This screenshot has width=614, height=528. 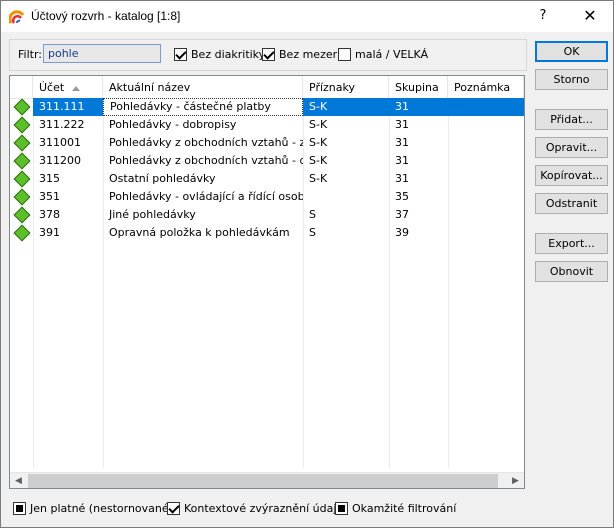 I want to click on cell-ucet: 315, so click(x=49, y=178).